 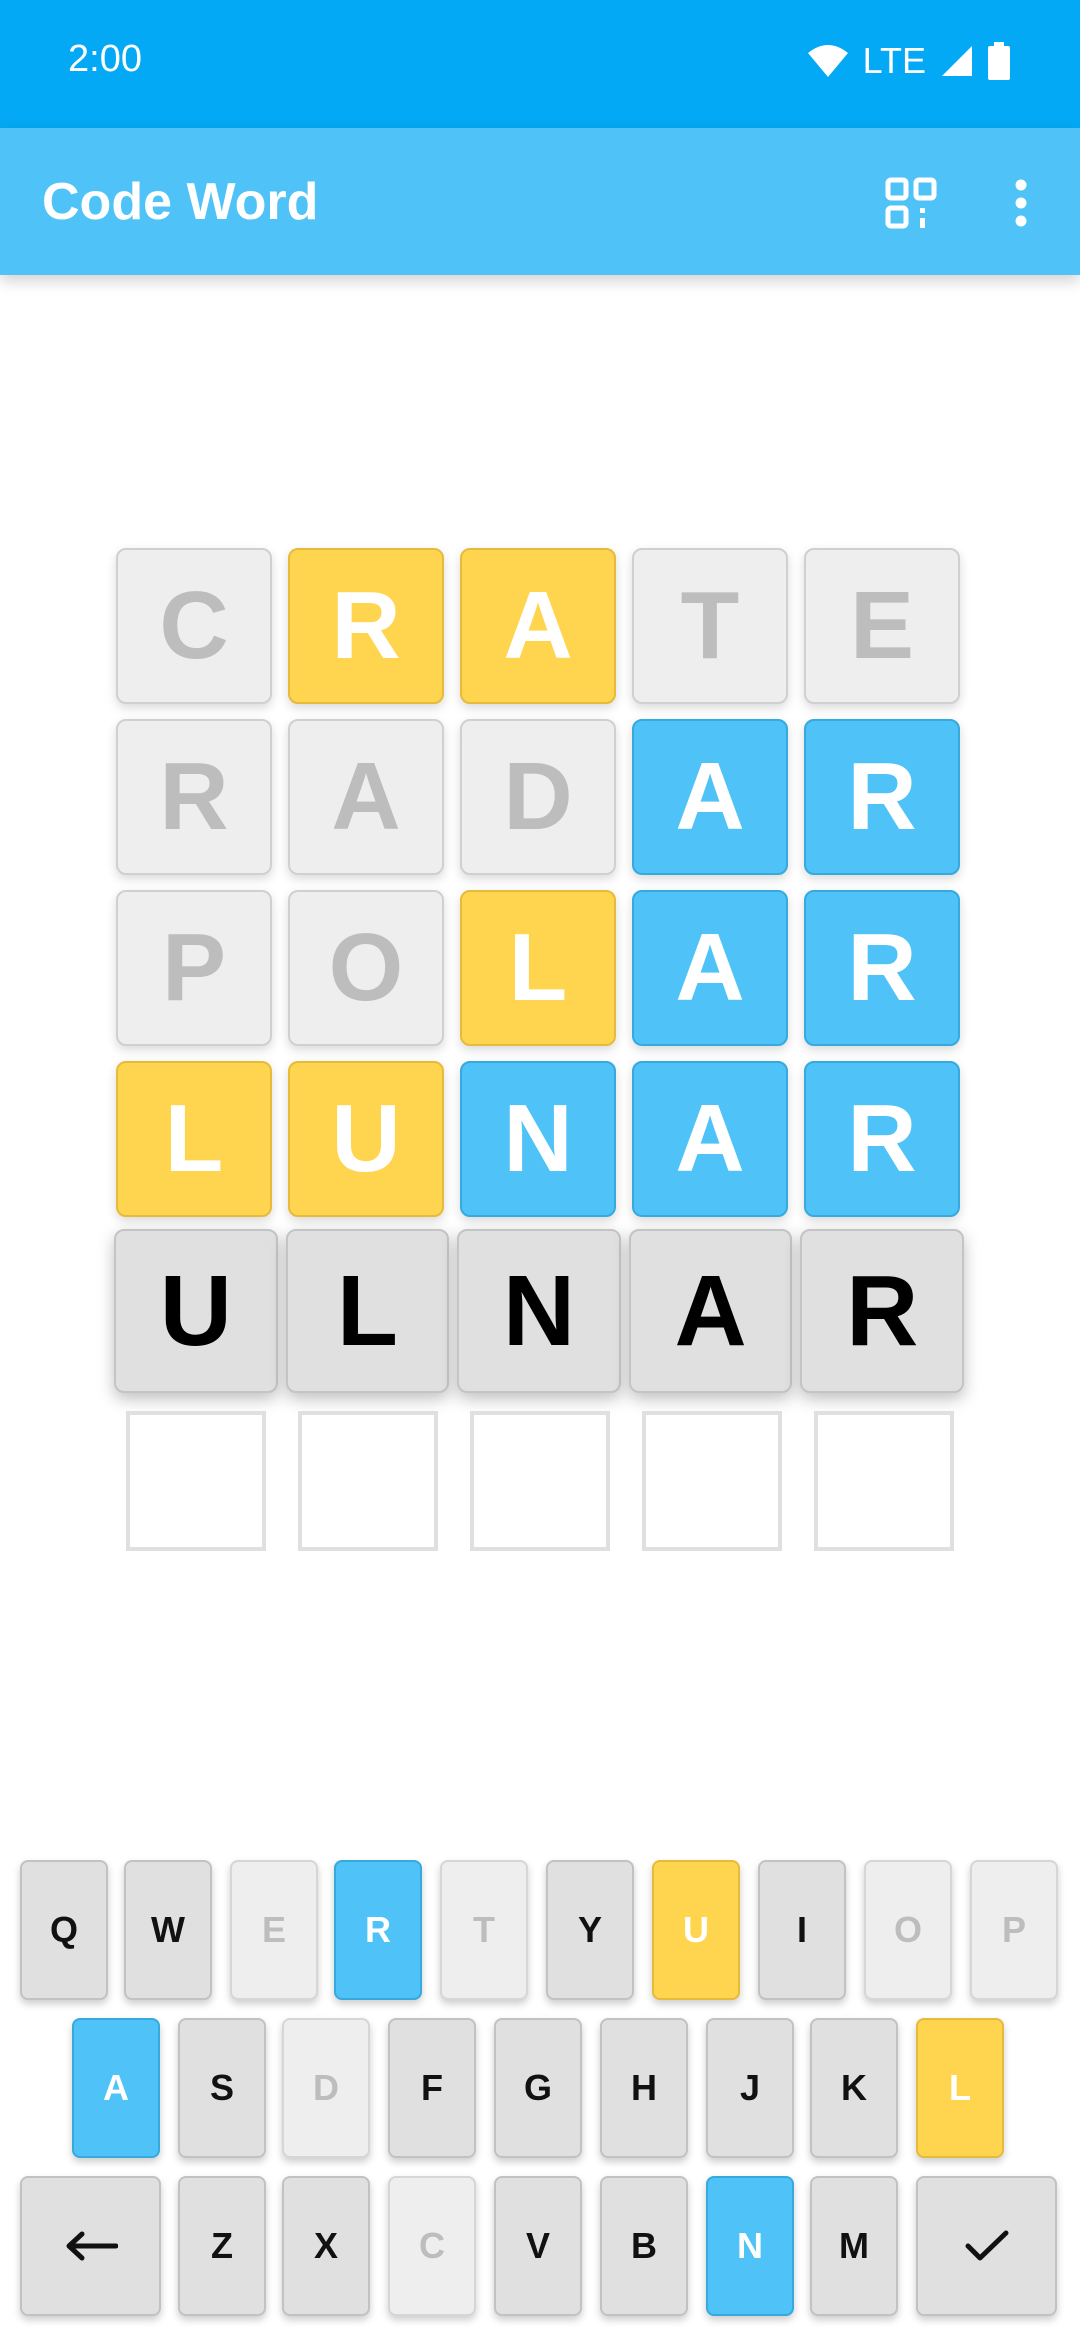 What do you see at coordinates (540, 1939) in the screenshot?
I see `keyboard-row: QWERTYUIOP` at bounding box center [540, 1939].